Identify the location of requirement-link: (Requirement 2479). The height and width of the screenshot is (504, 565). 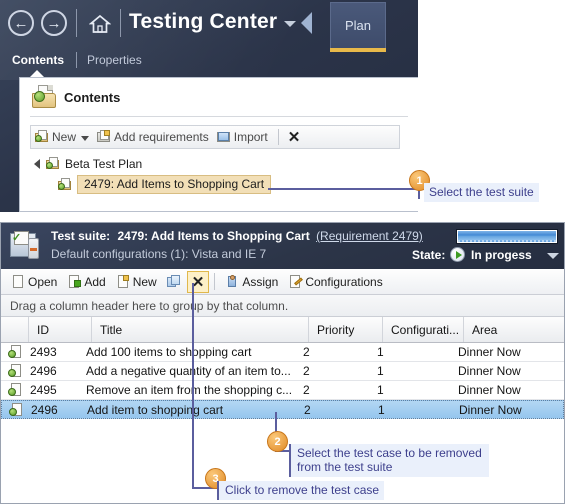
(369, 236).